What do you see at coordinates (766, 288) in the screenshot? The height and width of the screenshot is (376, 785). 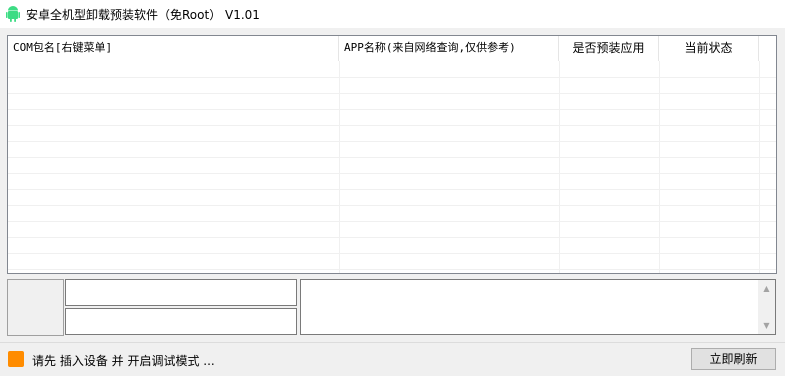 I see `scroll-up-icon: ▲` at bounding box center [766, 288].